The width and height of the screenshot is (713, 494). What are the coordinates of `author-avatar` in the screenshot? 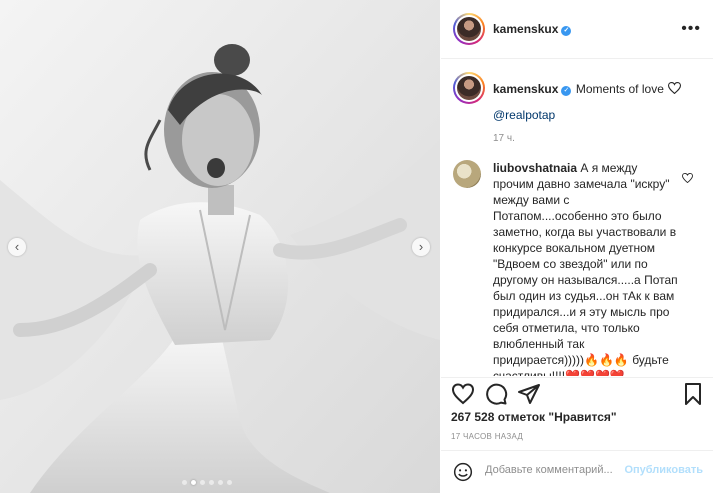 It's located at (469, 29).